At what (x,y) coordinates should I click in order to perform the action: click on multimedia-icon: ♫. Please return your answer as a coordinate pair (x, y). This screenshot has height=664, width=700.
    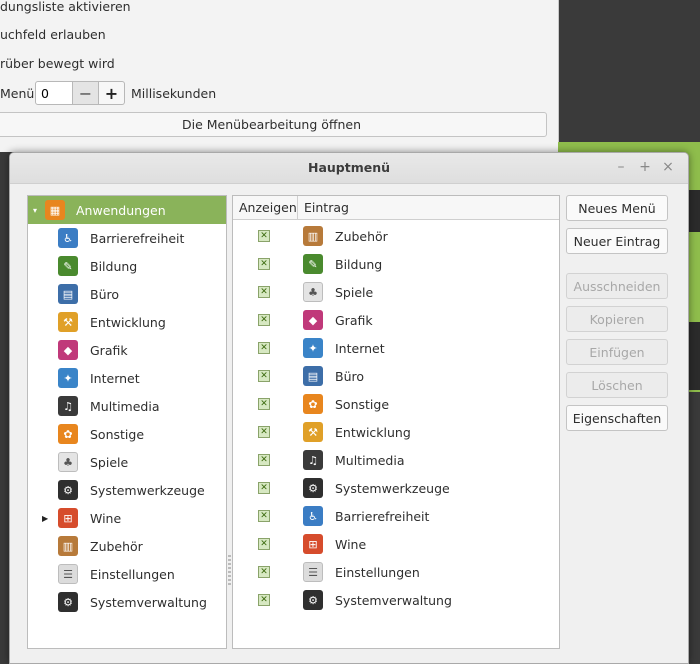
    Looking at the image, I should click on (313, 460).